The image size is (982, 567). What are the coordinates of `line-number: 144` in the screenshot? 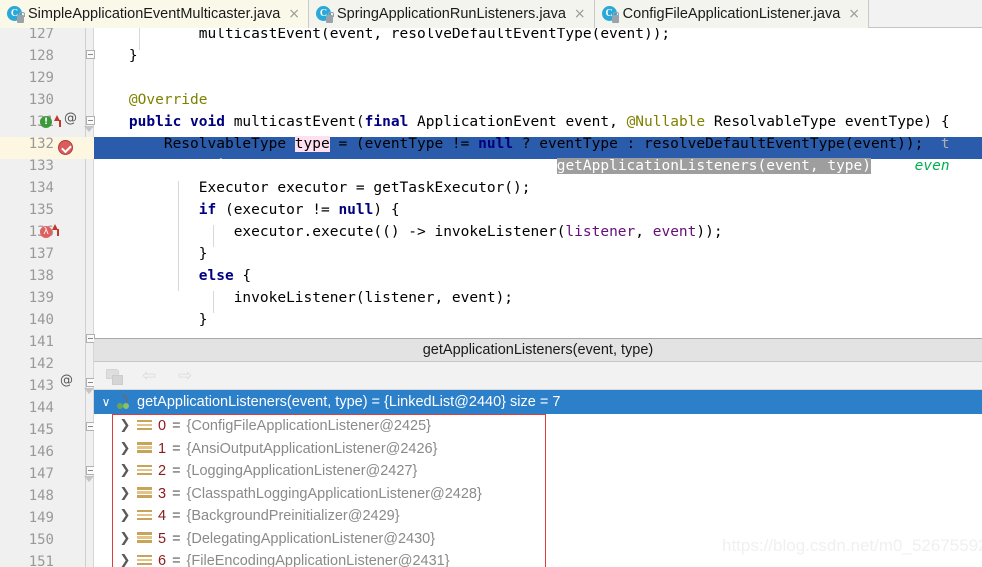 It's located at (41, 408).